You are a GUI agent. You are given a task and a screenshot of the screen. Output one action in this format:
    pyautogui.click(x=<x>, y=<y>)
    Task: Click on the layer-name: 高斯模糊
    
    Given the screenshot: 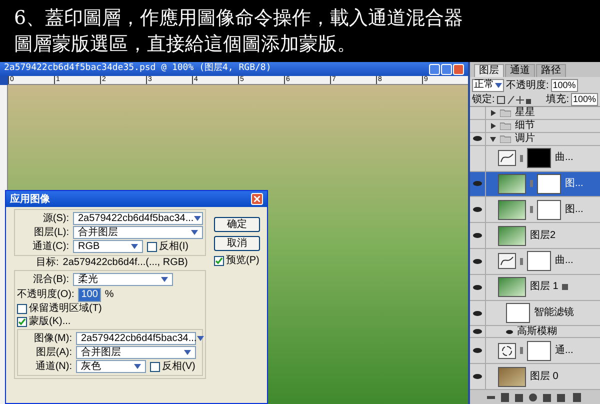 What is the action you would take?
    pyautogui.click(x=537, y=331)
    